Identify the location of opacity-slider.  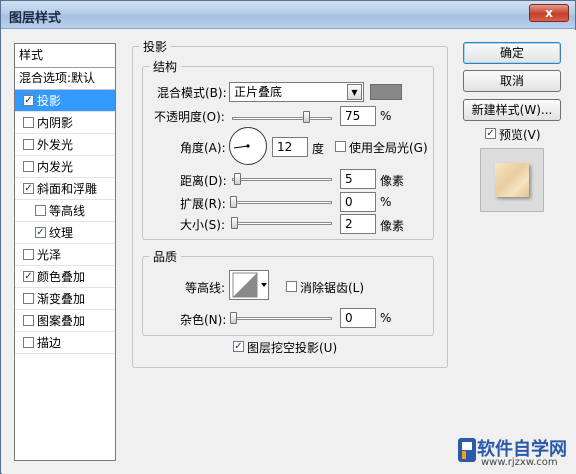
(282, 118).